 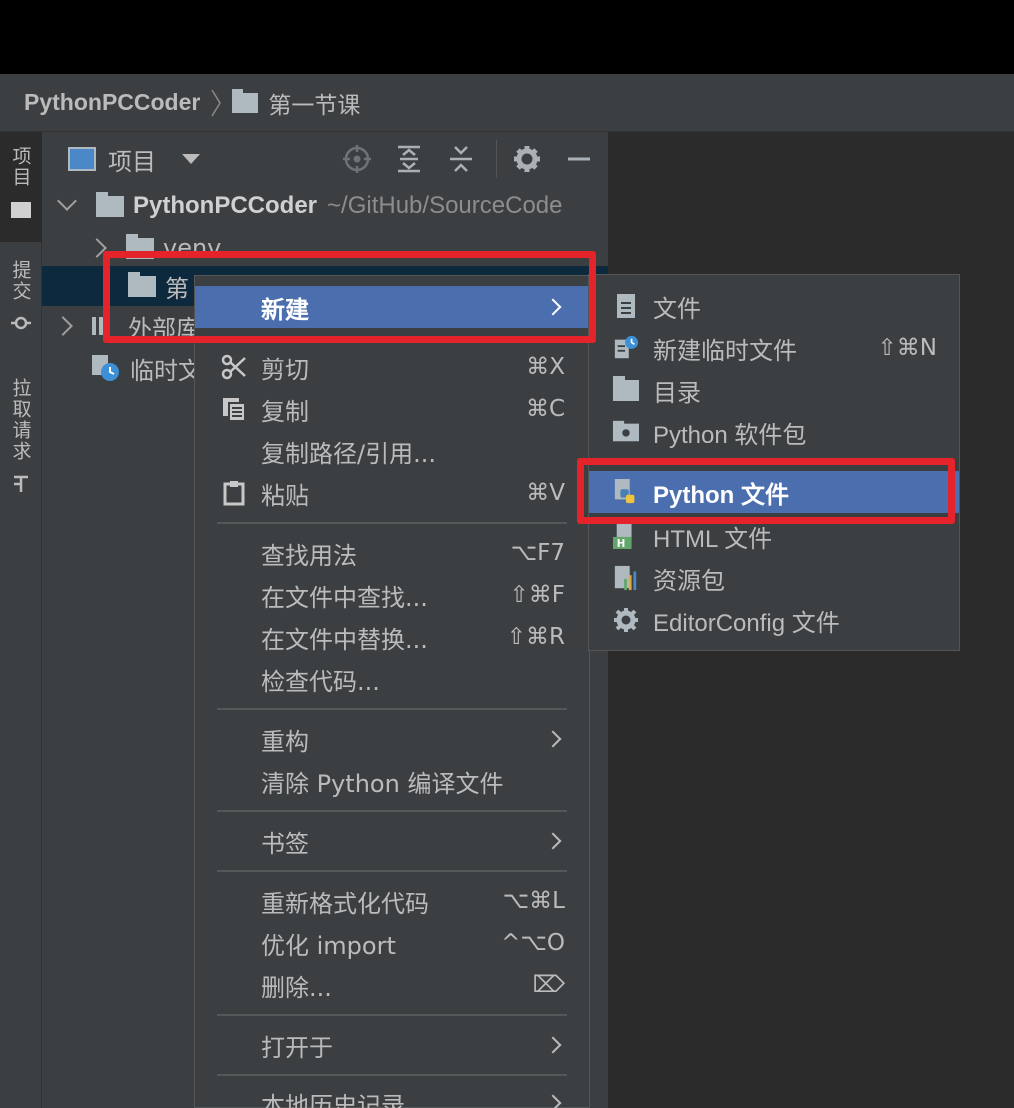 What do you see at coordinates (21, 325) in the screenshot?
I see `commit-icon` at bounding box center [21, 325].